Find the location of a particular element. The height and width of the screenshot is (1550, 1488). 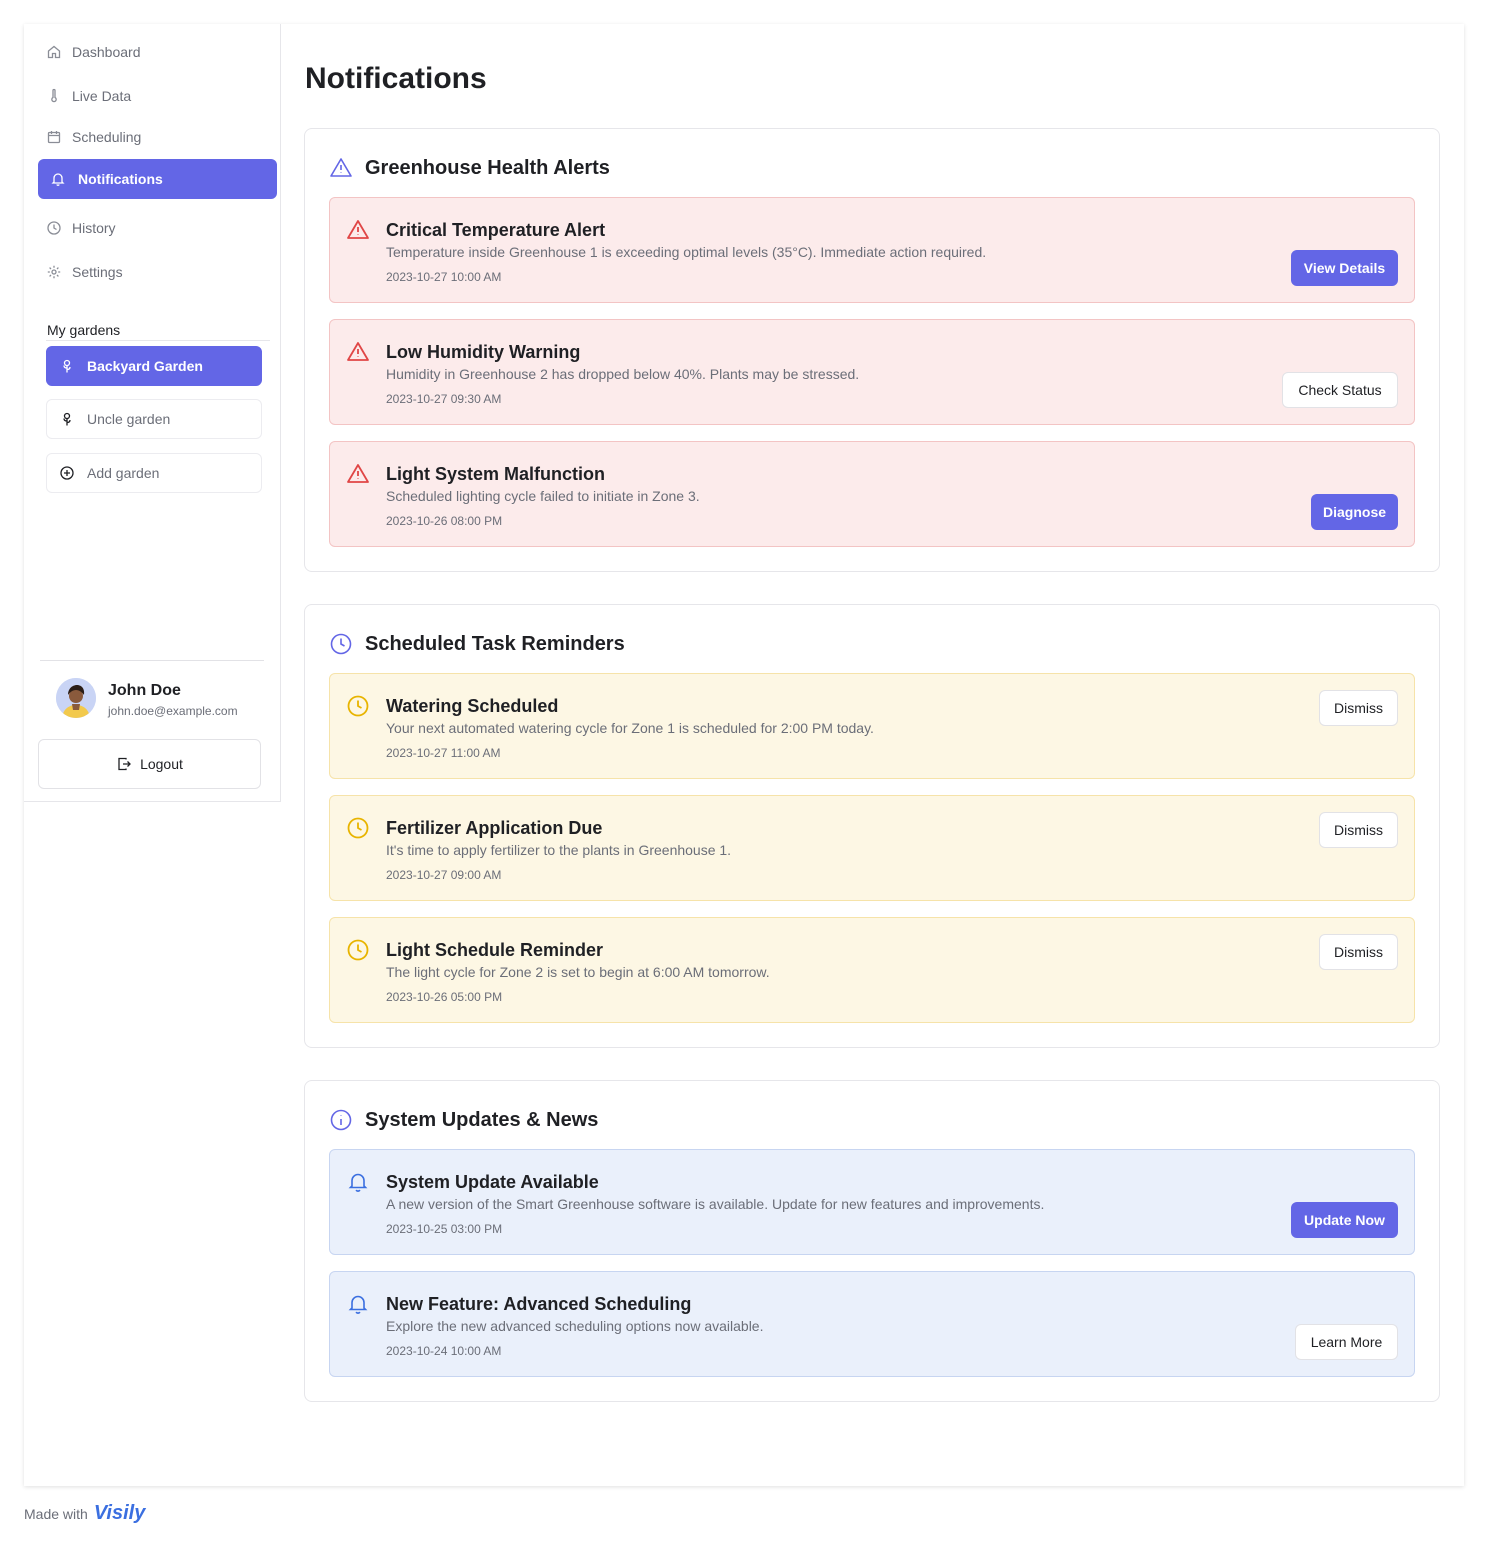

sidebar-item-label: Live Data is located at coordinates (102, 96).